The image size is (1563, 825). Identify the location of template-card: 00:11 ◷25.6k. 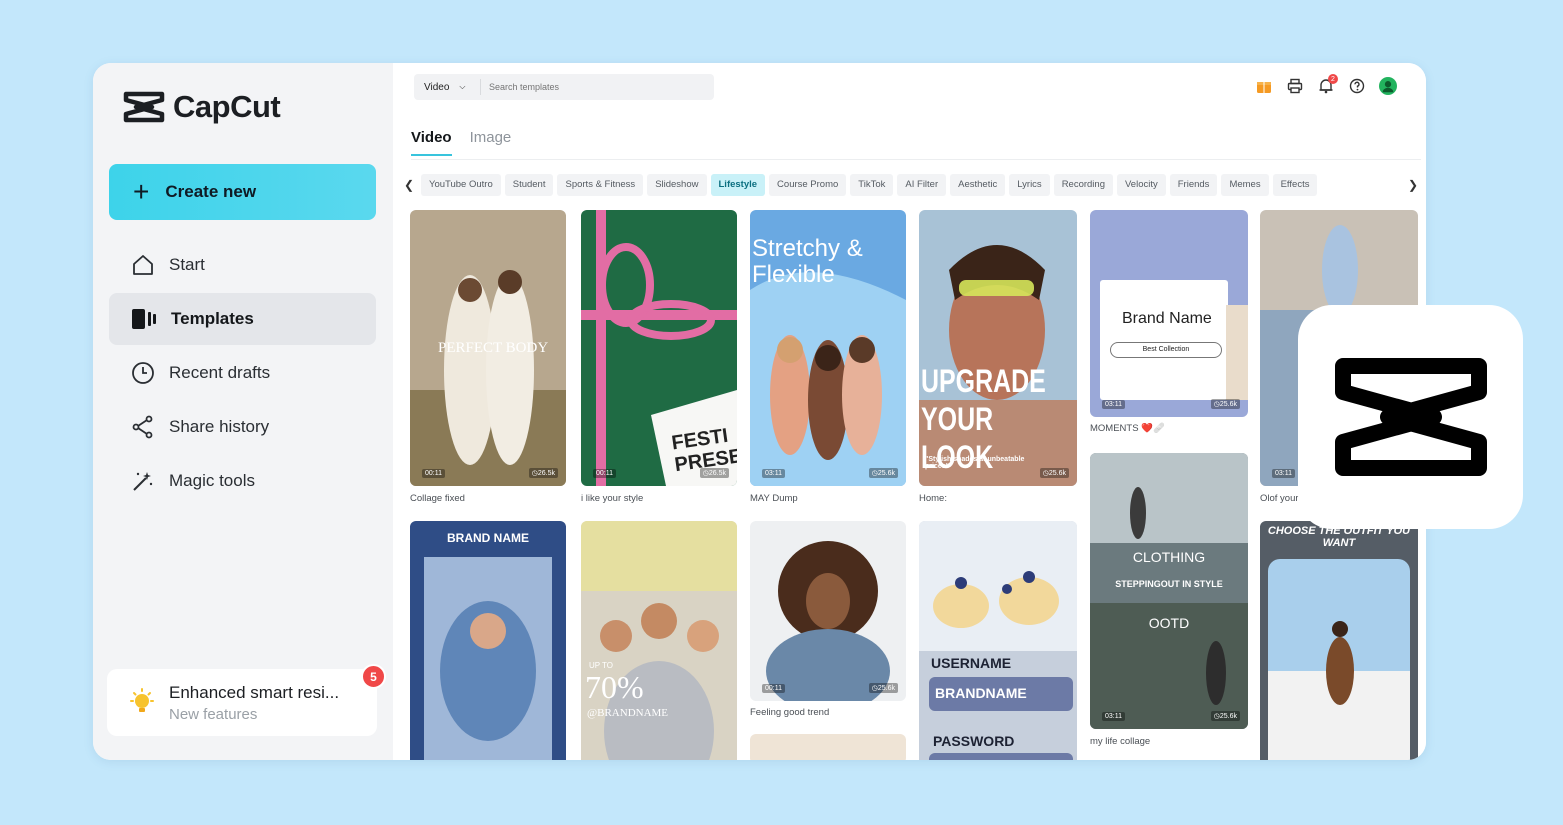
(828, 611).